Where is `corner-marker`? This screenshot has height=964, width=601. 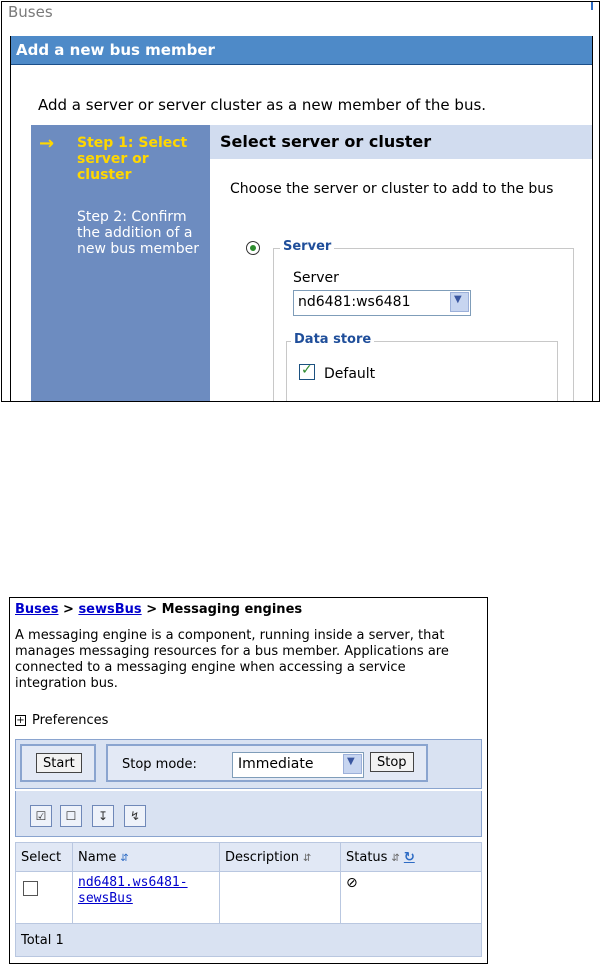 corner-marker is located at coordinates (592, 6).